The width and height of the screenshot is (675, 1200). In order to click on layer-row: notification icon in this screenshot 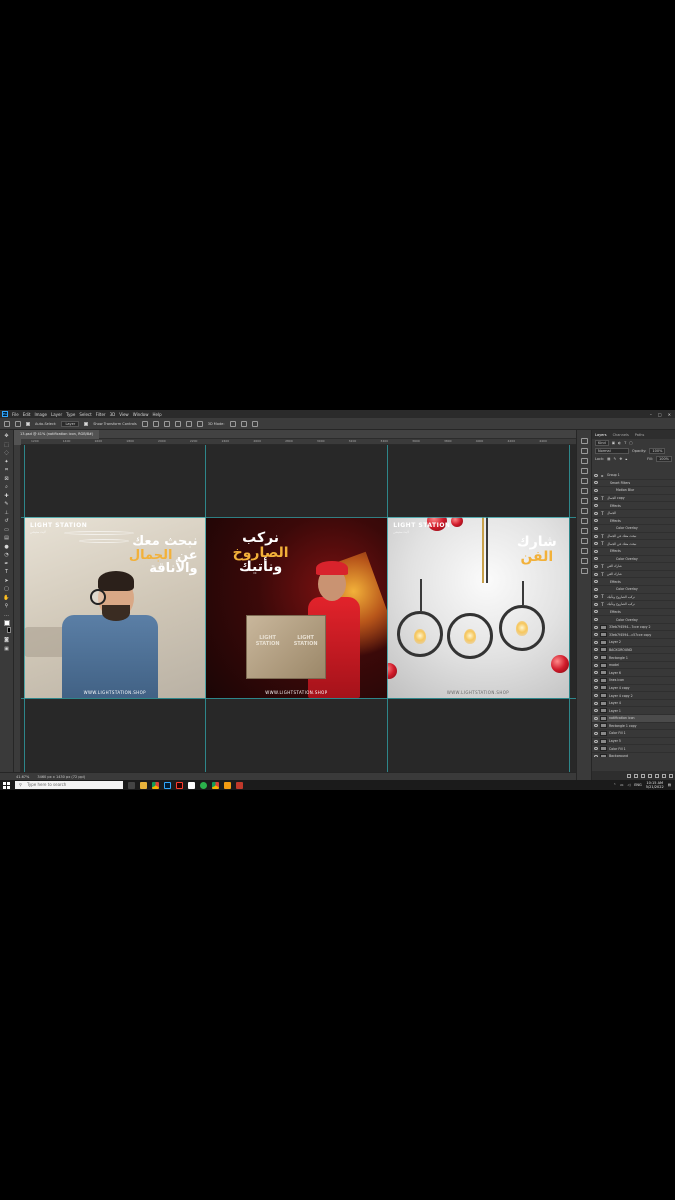, I will do `click(633, 719)`.